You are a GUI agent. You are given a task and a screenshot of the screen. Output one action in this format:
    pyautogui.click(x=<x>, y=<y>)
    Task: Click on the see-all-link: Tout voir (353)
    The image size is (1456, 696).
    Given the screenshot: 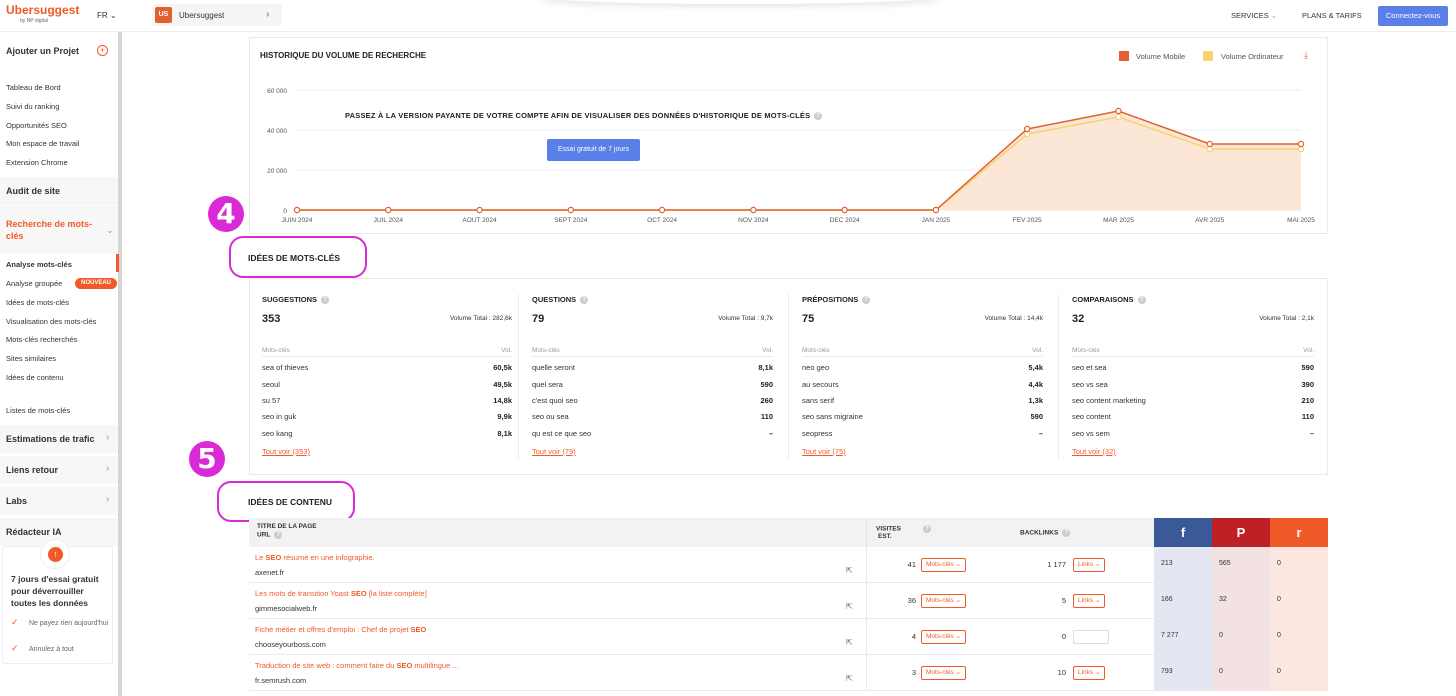 What is the action you would take?
    pyautogui.click(x=286, y=451)
    